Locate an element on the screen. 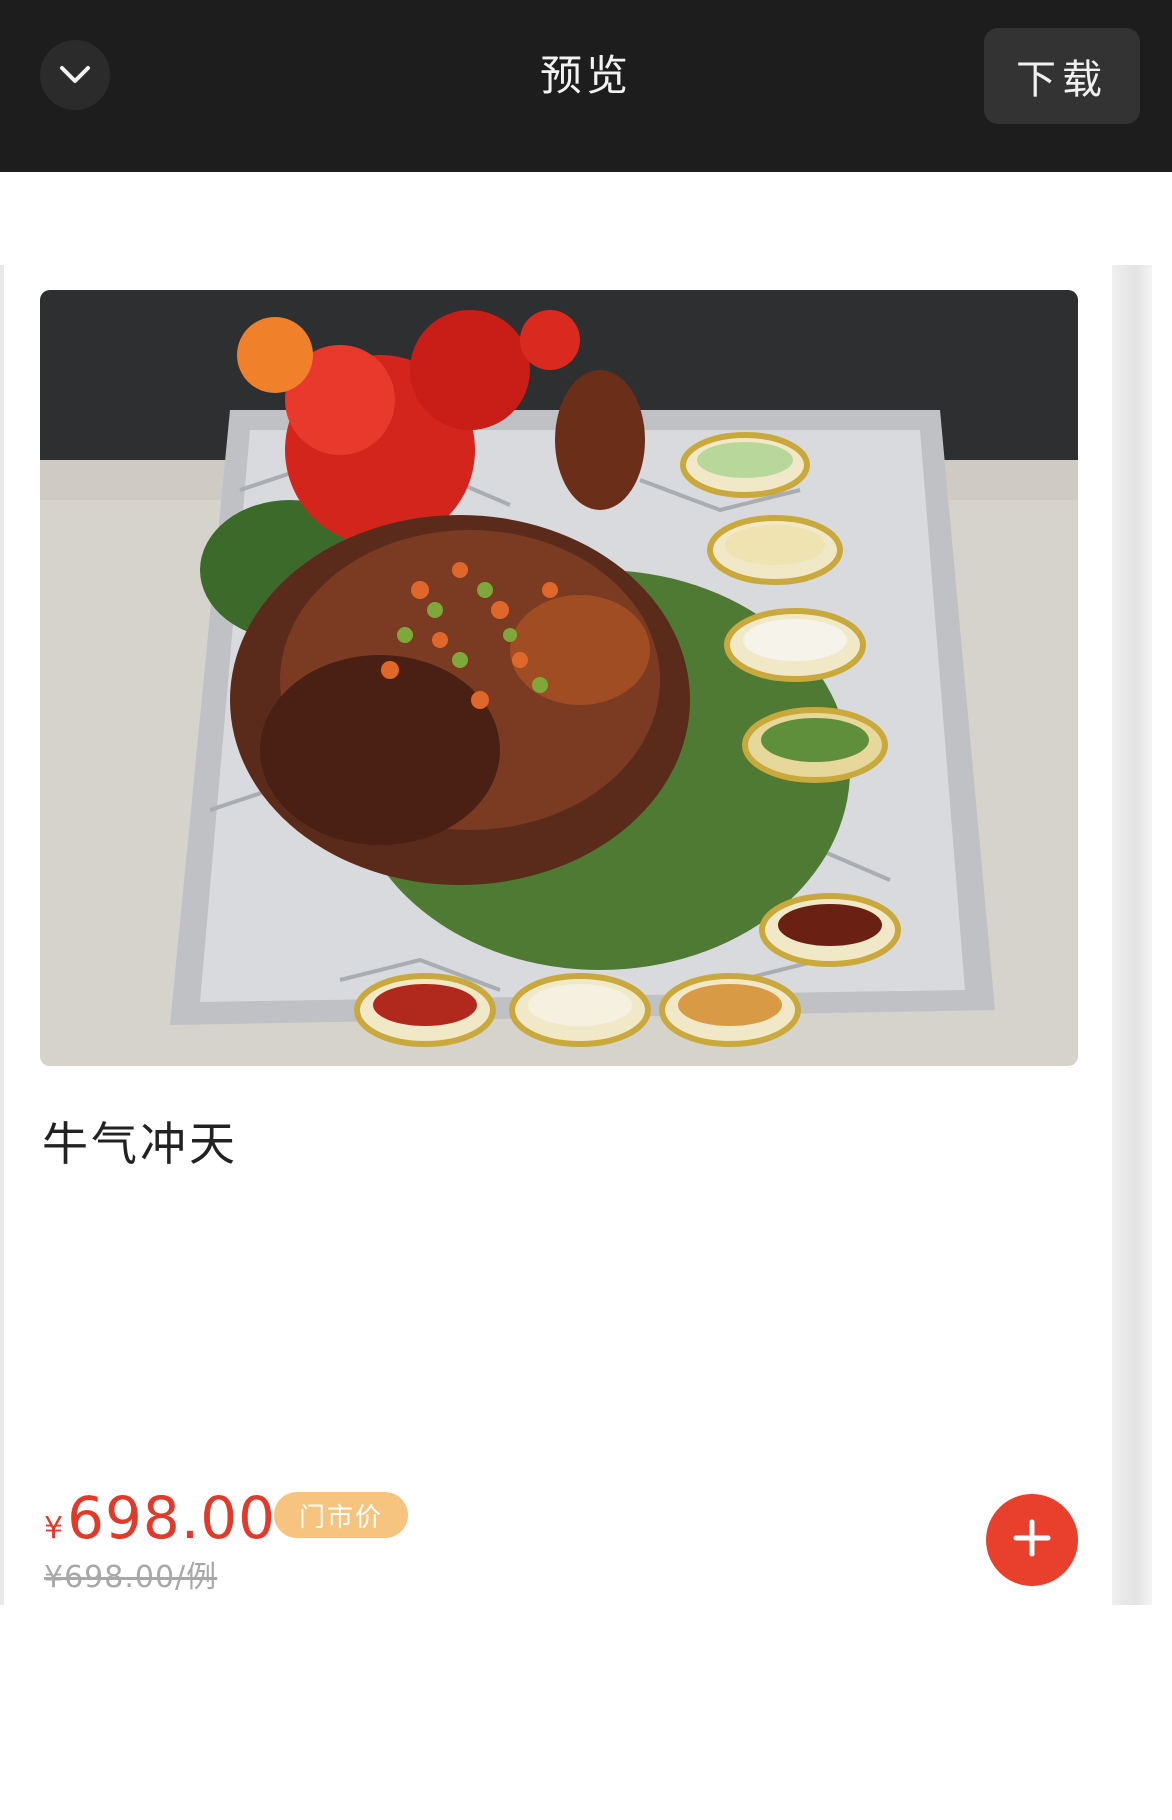 This screenshot has width=1172, height=1820. plus-icon is located at coordinates (1032, 1540).